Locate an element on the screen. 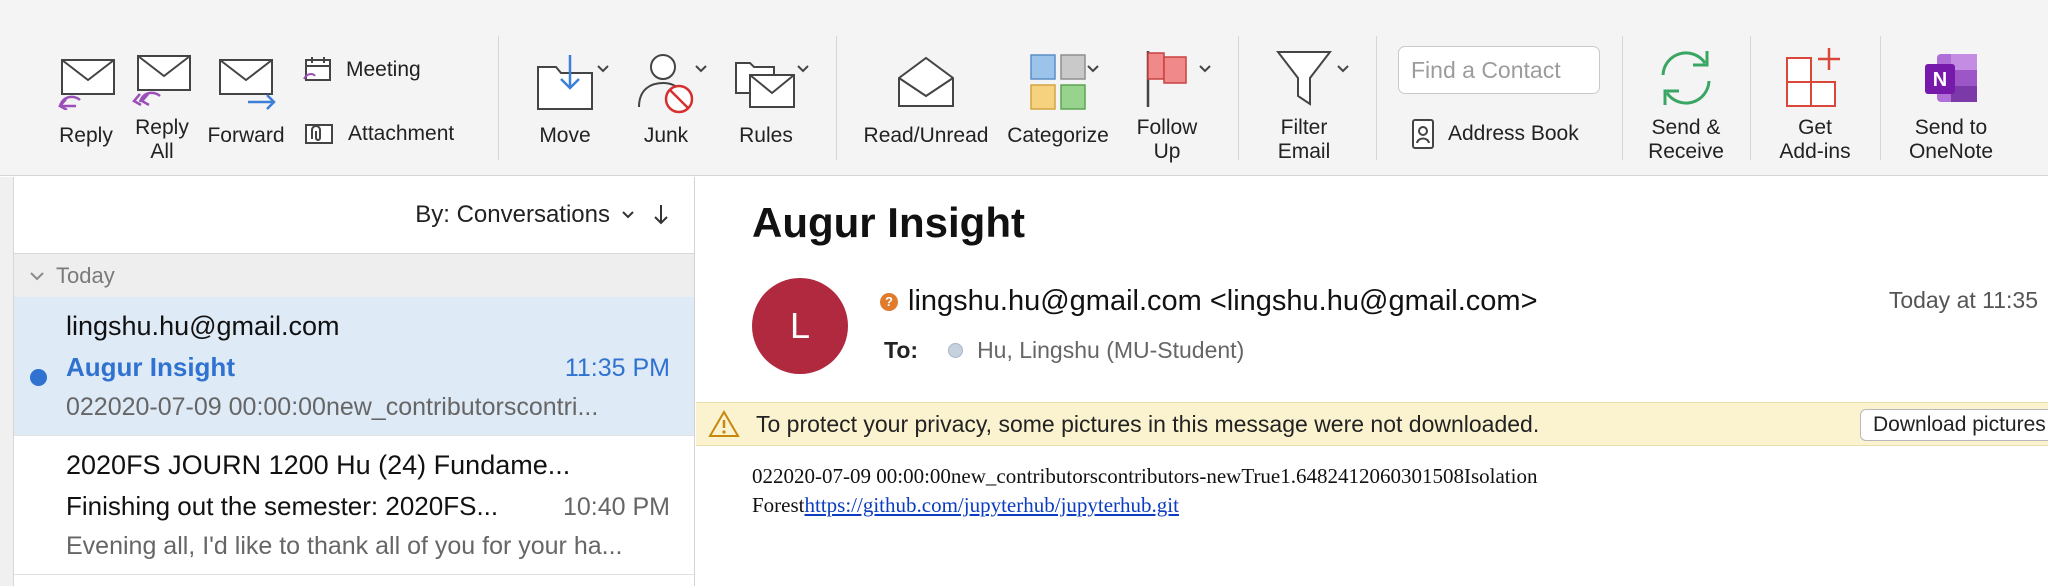 The width and height of the screenshot is (2048, 586). follow-up-label: Follow Up is located at coordinates (1167, 139).